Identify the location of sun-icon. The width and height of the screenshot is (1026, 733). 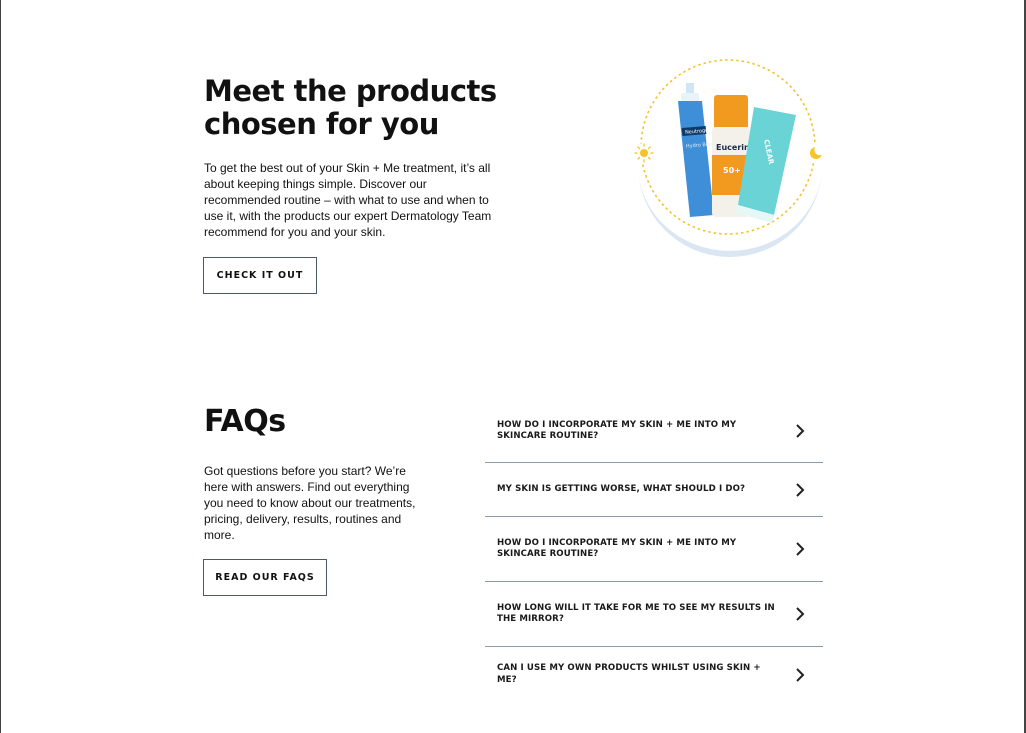
(644, 153).